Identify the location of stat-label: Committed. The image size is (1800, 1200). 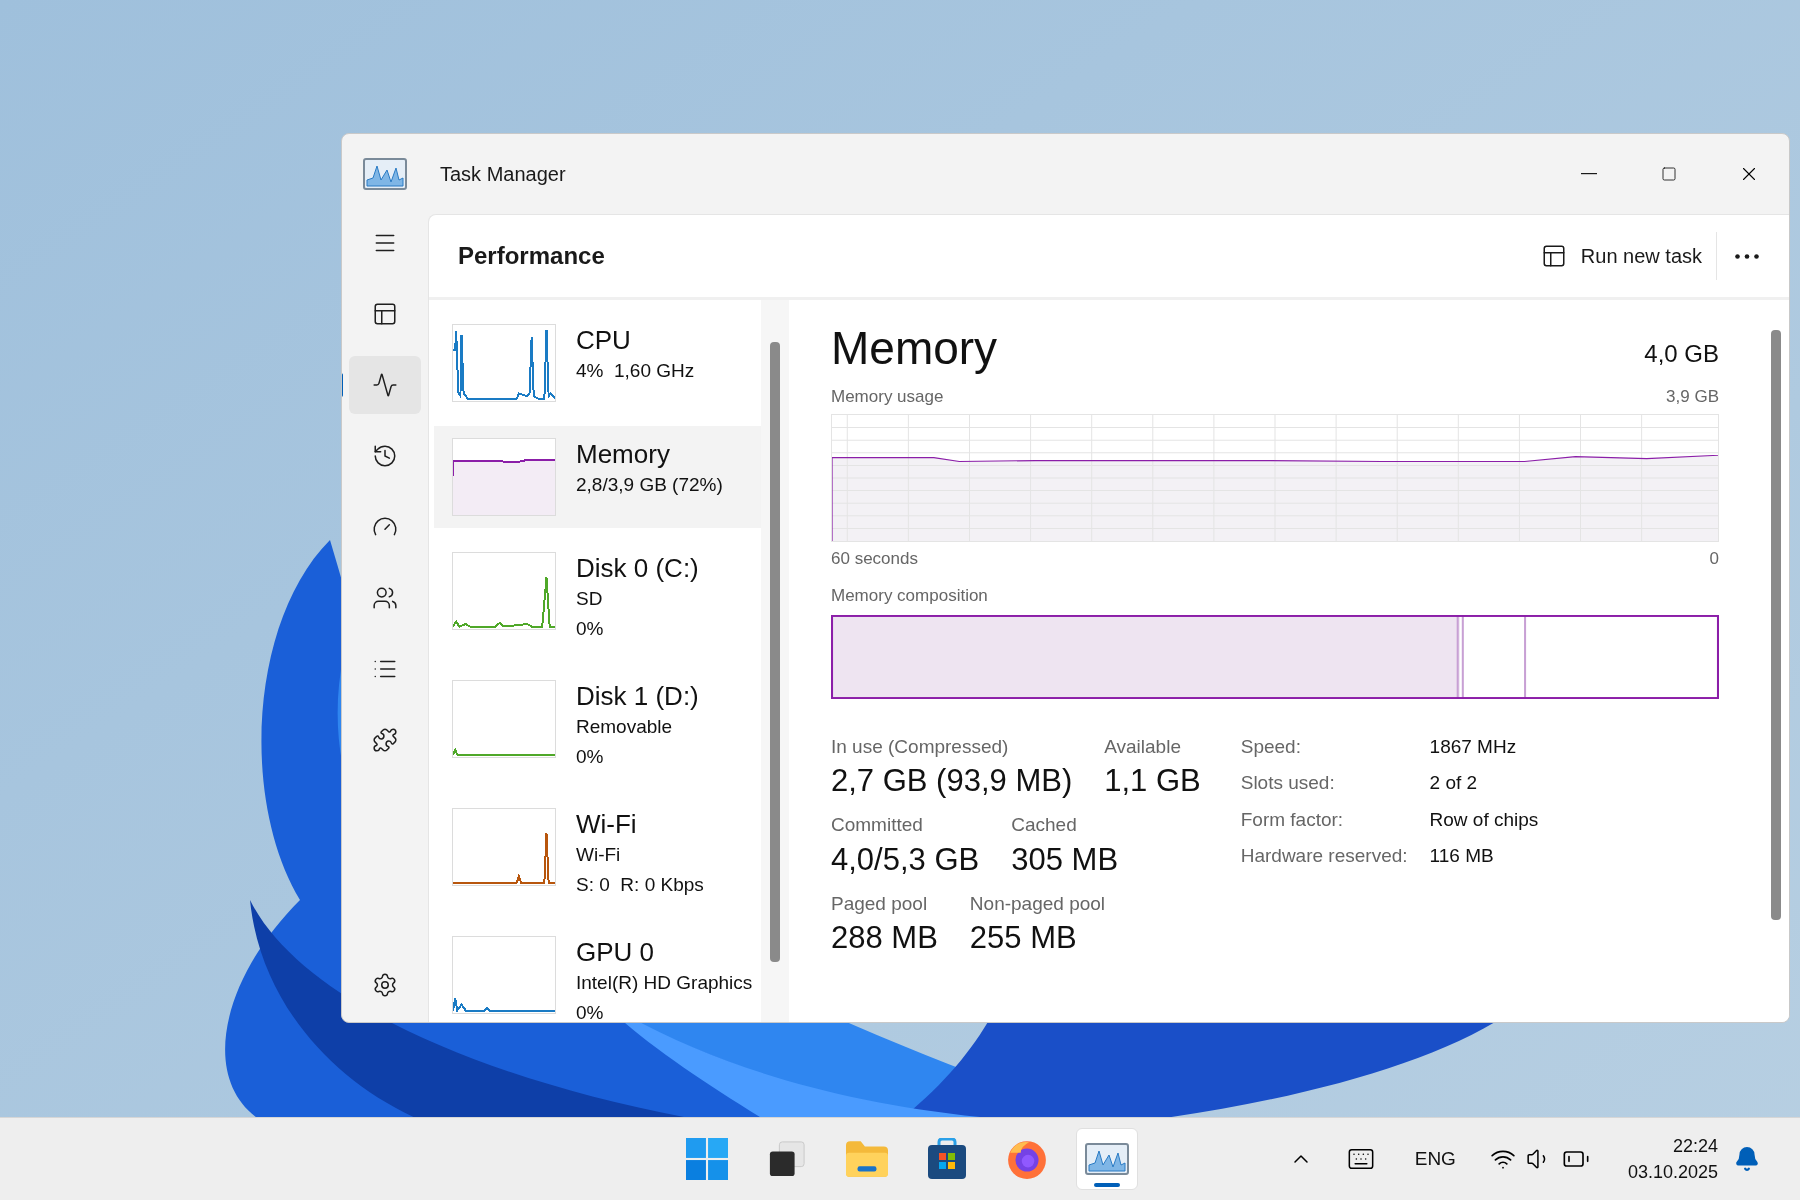
(877, 825).